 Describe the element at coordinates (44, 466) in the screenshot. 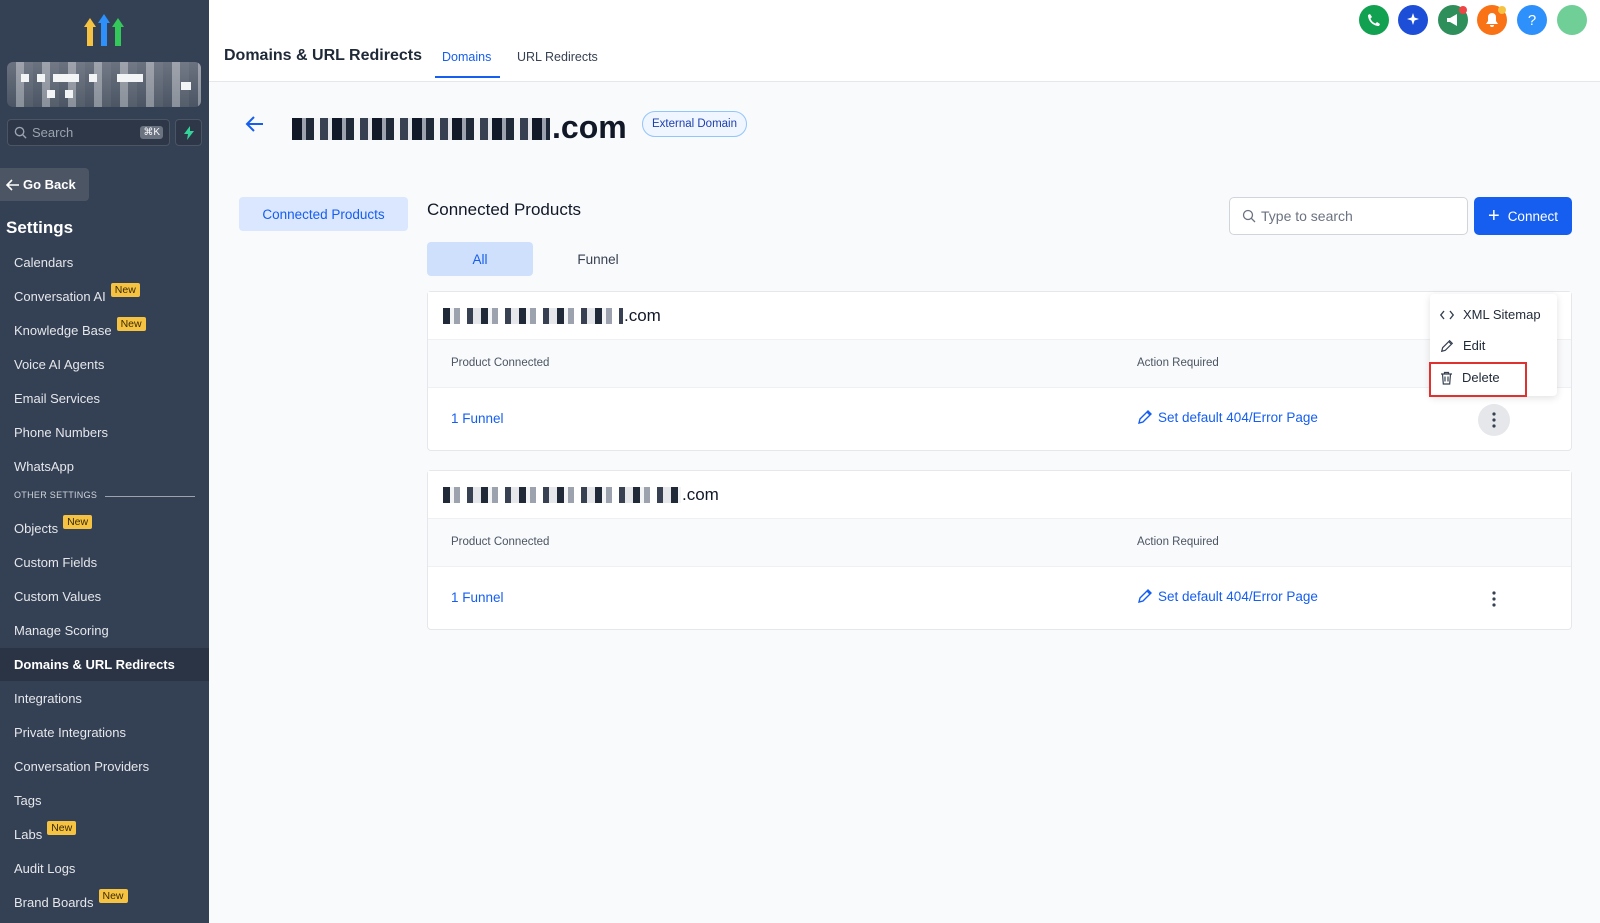

I see `sidebar-item-label: WhatsApp` at that location.